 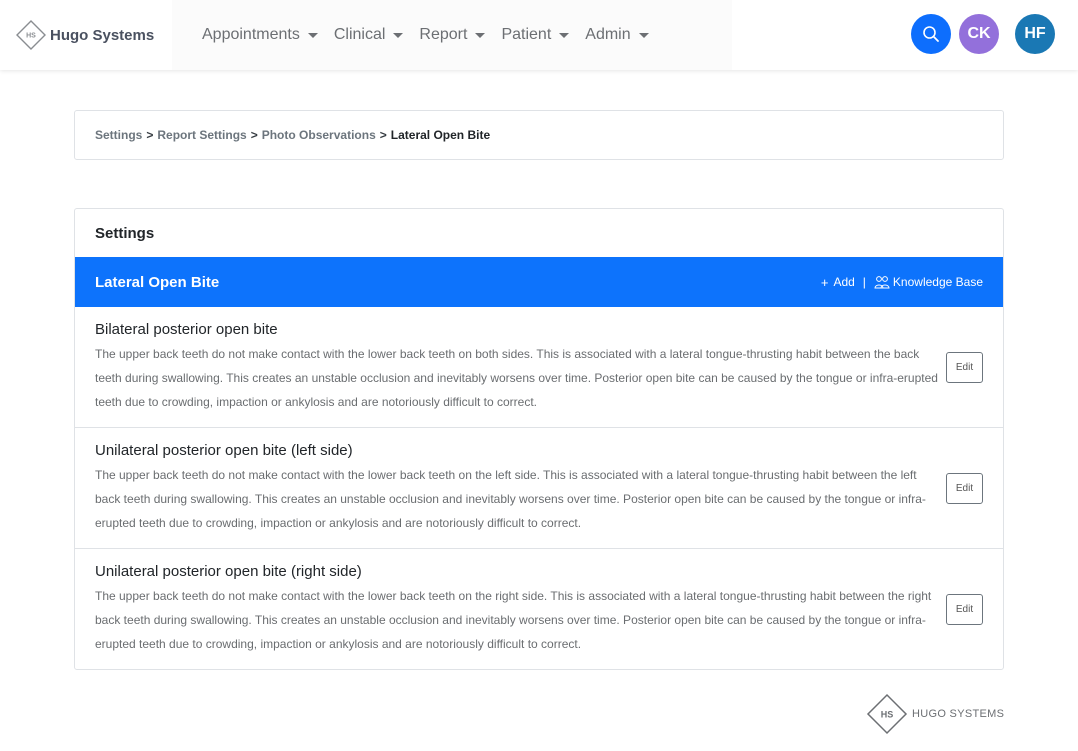 I want to click on breadcrumb-report-settings: Report Settings, so click(x=201, y=135).